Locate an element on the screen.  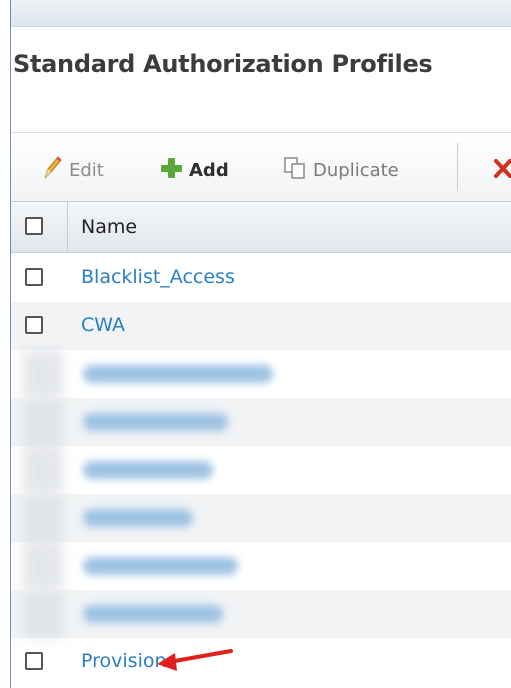
page-title: Standard Authorization Profiles is located at coordinates (223, 64).